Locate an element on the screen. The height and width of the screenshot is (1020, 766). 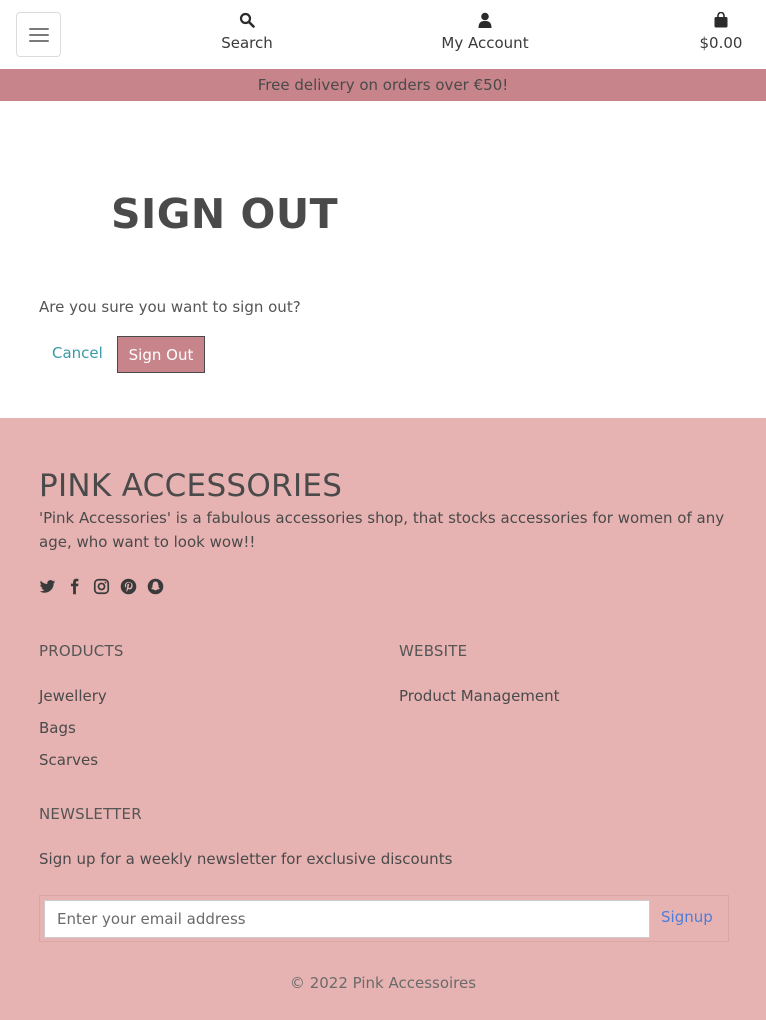
shopping-bag-icon is located at coordinates (721, 22).